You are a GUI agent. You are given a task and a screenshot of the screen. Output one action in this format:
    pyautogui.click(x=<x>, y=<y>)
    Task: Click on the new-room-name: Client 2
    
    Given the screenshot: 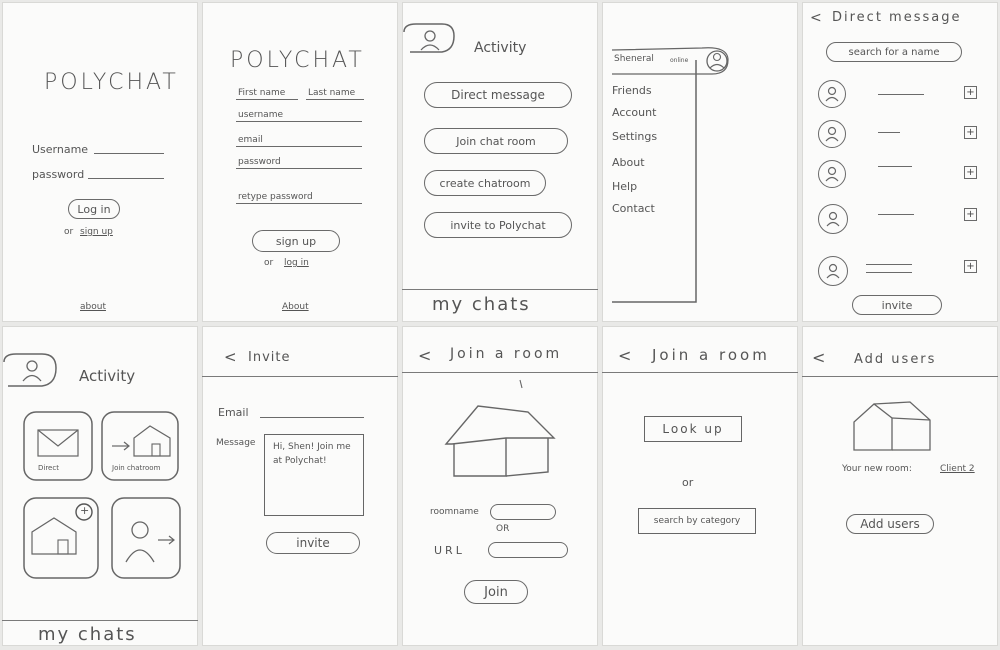 What is the action you would take?
    pyautogui.click(x=957, y=469)
    